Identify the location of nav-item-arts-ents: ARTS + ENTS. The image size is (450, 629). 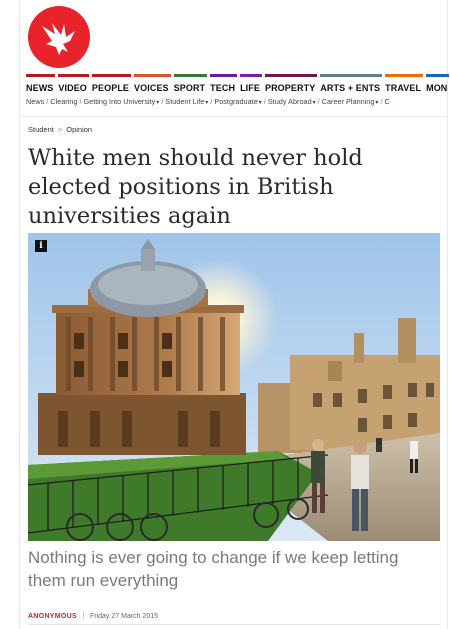
(351, 83).